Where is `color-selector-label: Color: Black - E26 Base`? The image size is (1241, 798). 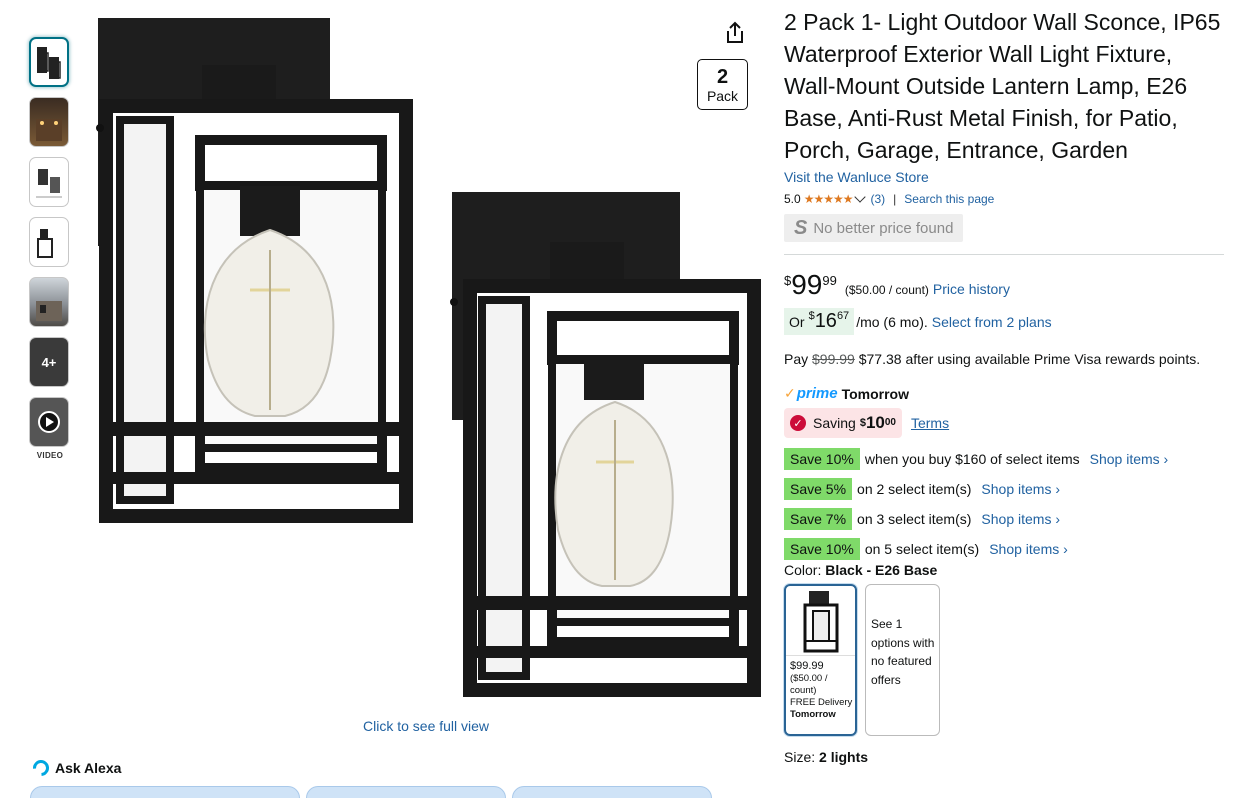
color-selector-label: Color: Black - E26 Base is located at coordinates (1004, 570).